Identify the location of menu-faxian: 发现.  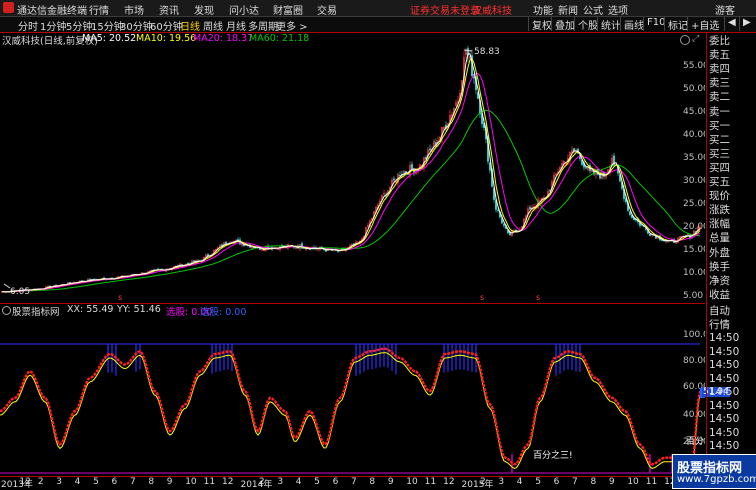
(204, 9).